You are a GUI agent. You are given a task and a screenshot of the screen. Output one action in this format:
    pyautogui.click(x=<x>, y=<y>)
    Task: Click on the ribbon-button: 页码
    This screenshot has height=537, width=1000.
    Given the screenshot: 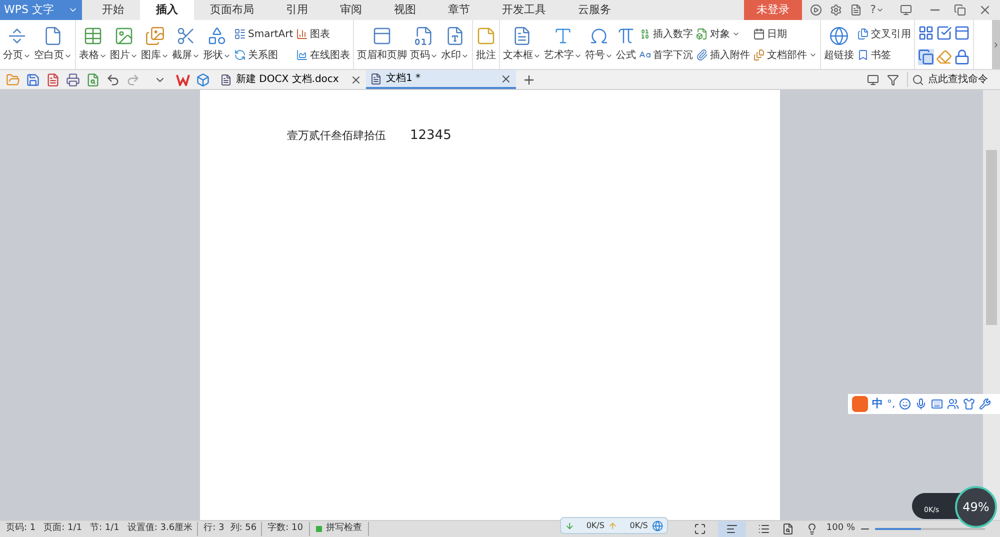 What is the action you would take?
    pyautogui.click(x=424, y=44)
    